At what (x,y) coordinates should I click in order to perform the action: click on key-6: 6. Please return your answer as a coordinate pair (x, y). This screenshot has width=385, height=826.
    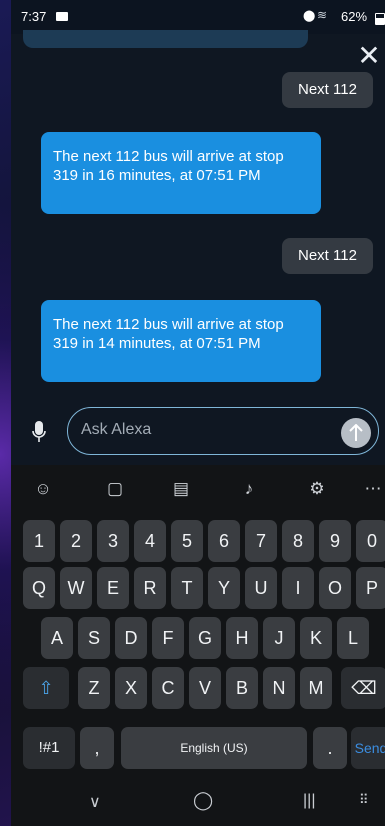
    Looking at the image, I should click on (224, 541).